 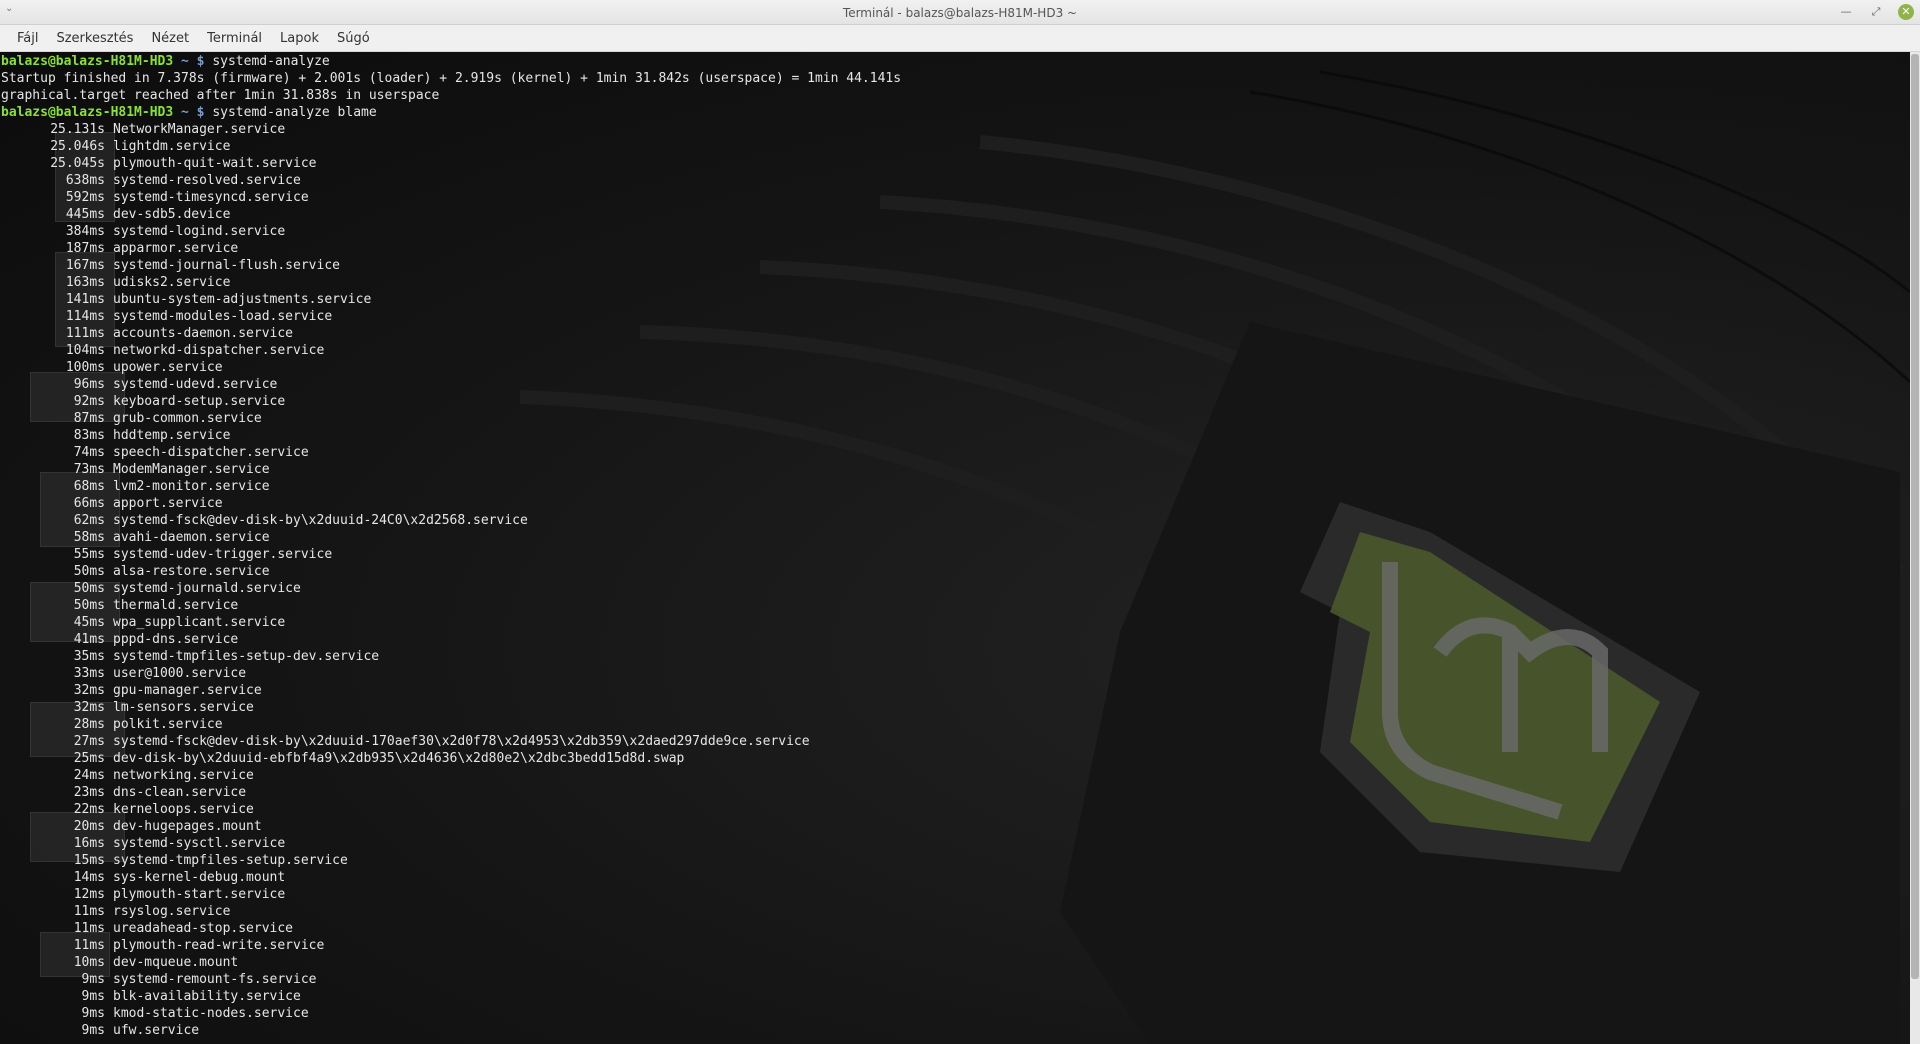 What do you see at coordinates (945, 605) in the screenshot?
I see `blame-row: 50ms thermald.service` at bounding box center [945, 605].